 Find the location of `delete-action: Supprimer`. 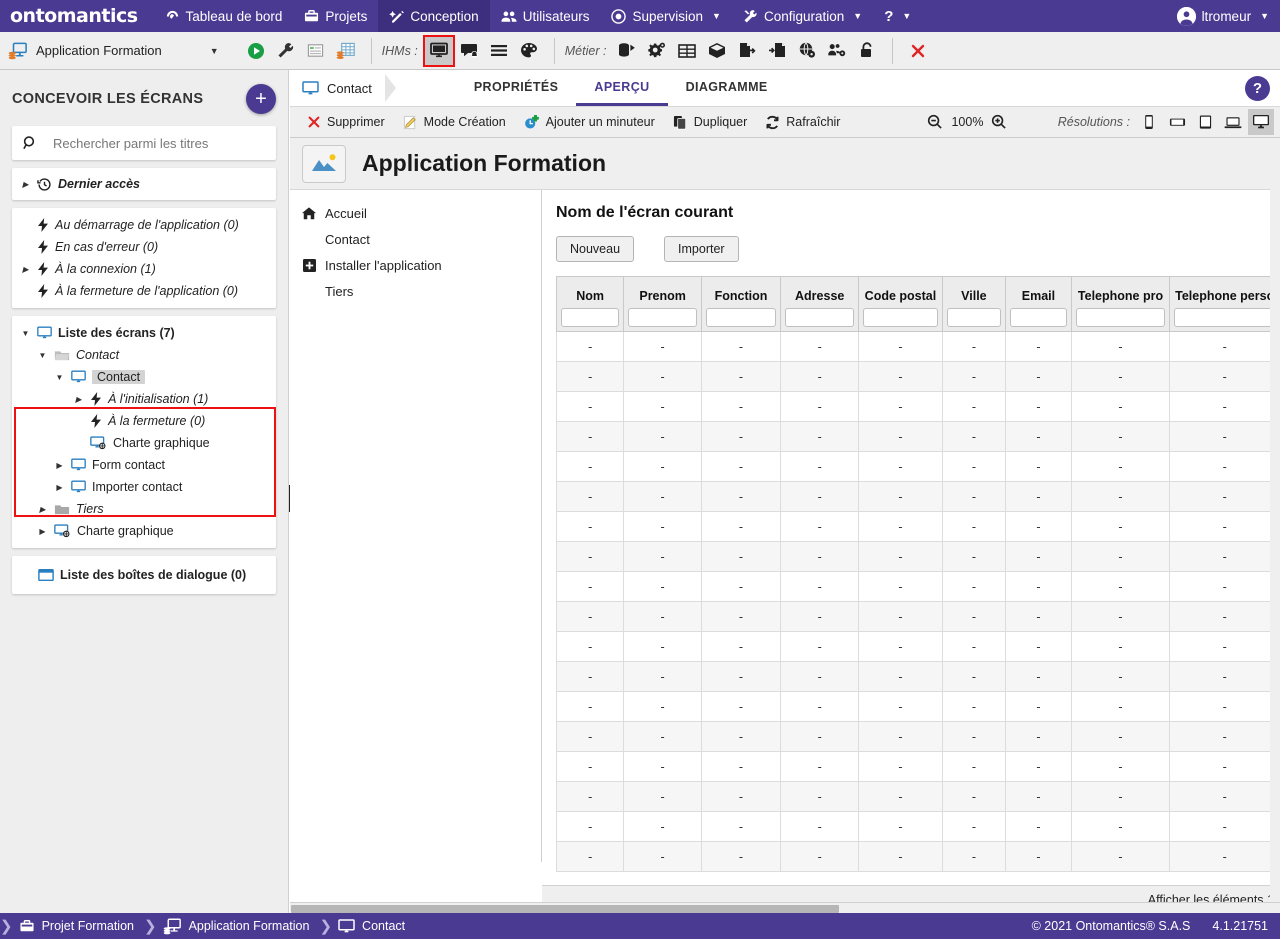

delete-action: Supprimer is located at coordinates (346, 122).